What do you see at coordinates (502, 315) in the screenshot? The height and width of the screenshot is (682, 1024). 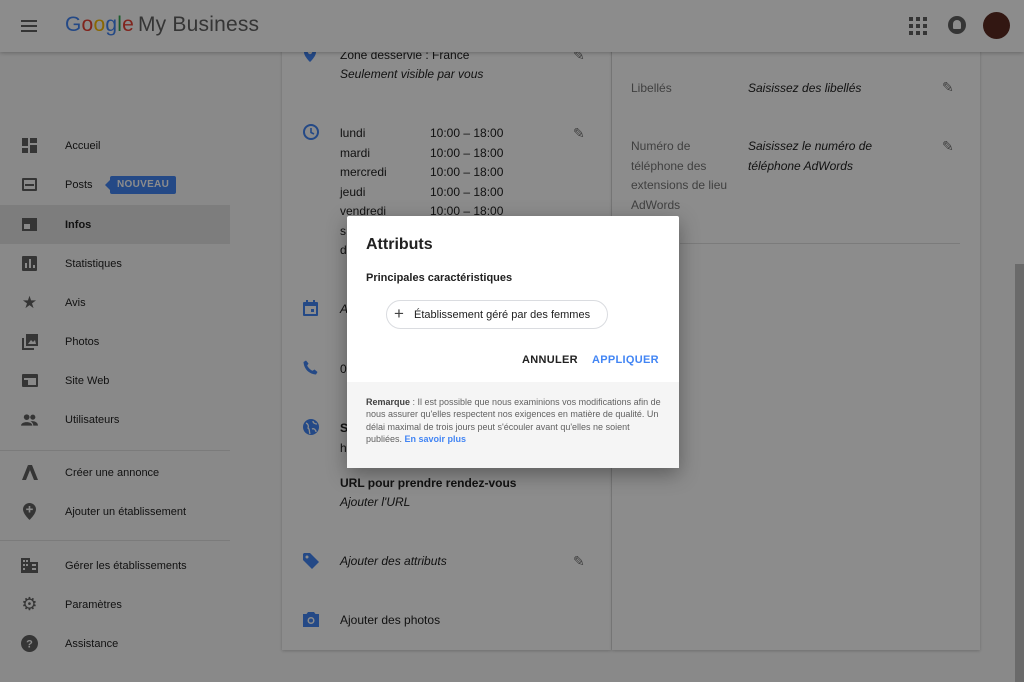 I see `attribute-chip-label: Établissement géré par des femmes` at bounding box center [502, 315].